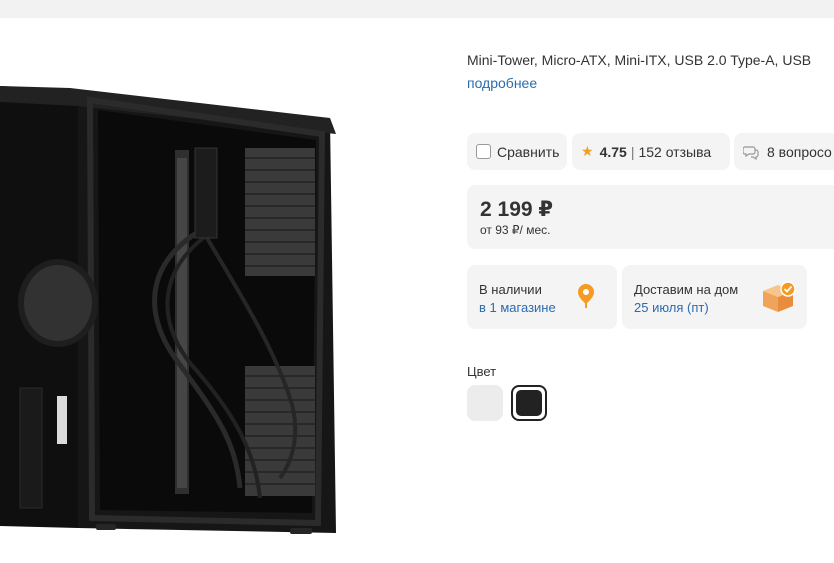 The height and width of the screenshot is (563, 834). I want to click on rating-reviews-button: ★ 4.75 | 152 отзыва, so click(651, 151).